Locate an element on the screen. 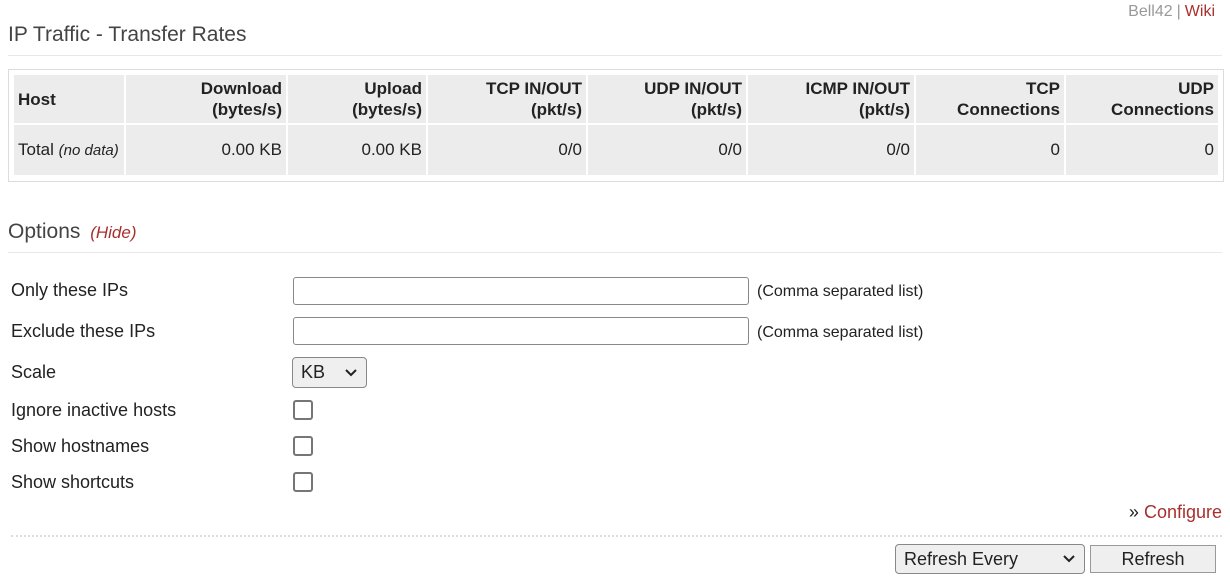 The width and height of the screenshot is (1230, 579). exclude-ips-input is located at coordinates (521, 331).